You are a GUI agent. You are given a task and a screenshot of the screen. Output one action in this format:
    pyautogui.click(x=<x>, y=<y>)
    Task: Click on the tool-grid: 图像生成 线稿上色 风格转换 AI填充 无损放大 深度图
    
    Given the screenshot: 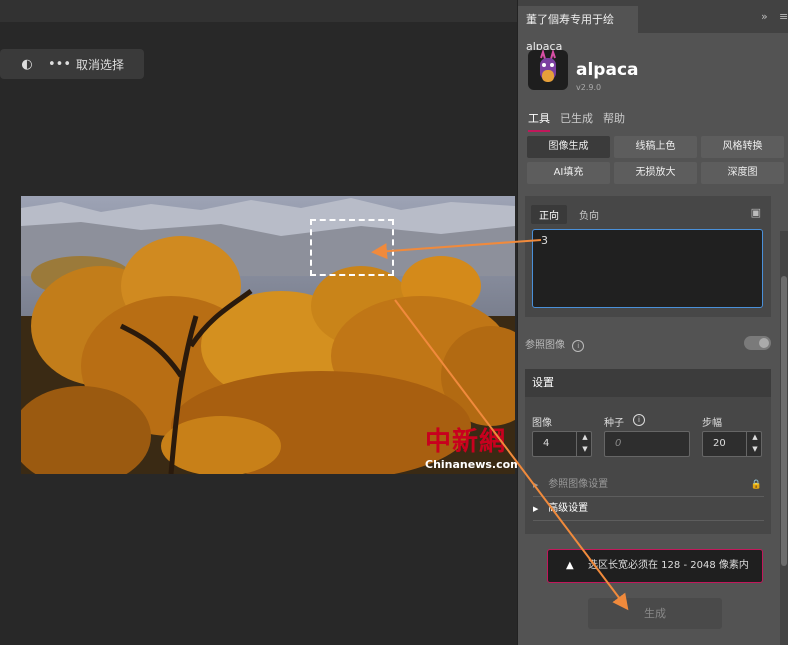 What is the action you would take?
    pyautogui.click(x=656, y=160)
    